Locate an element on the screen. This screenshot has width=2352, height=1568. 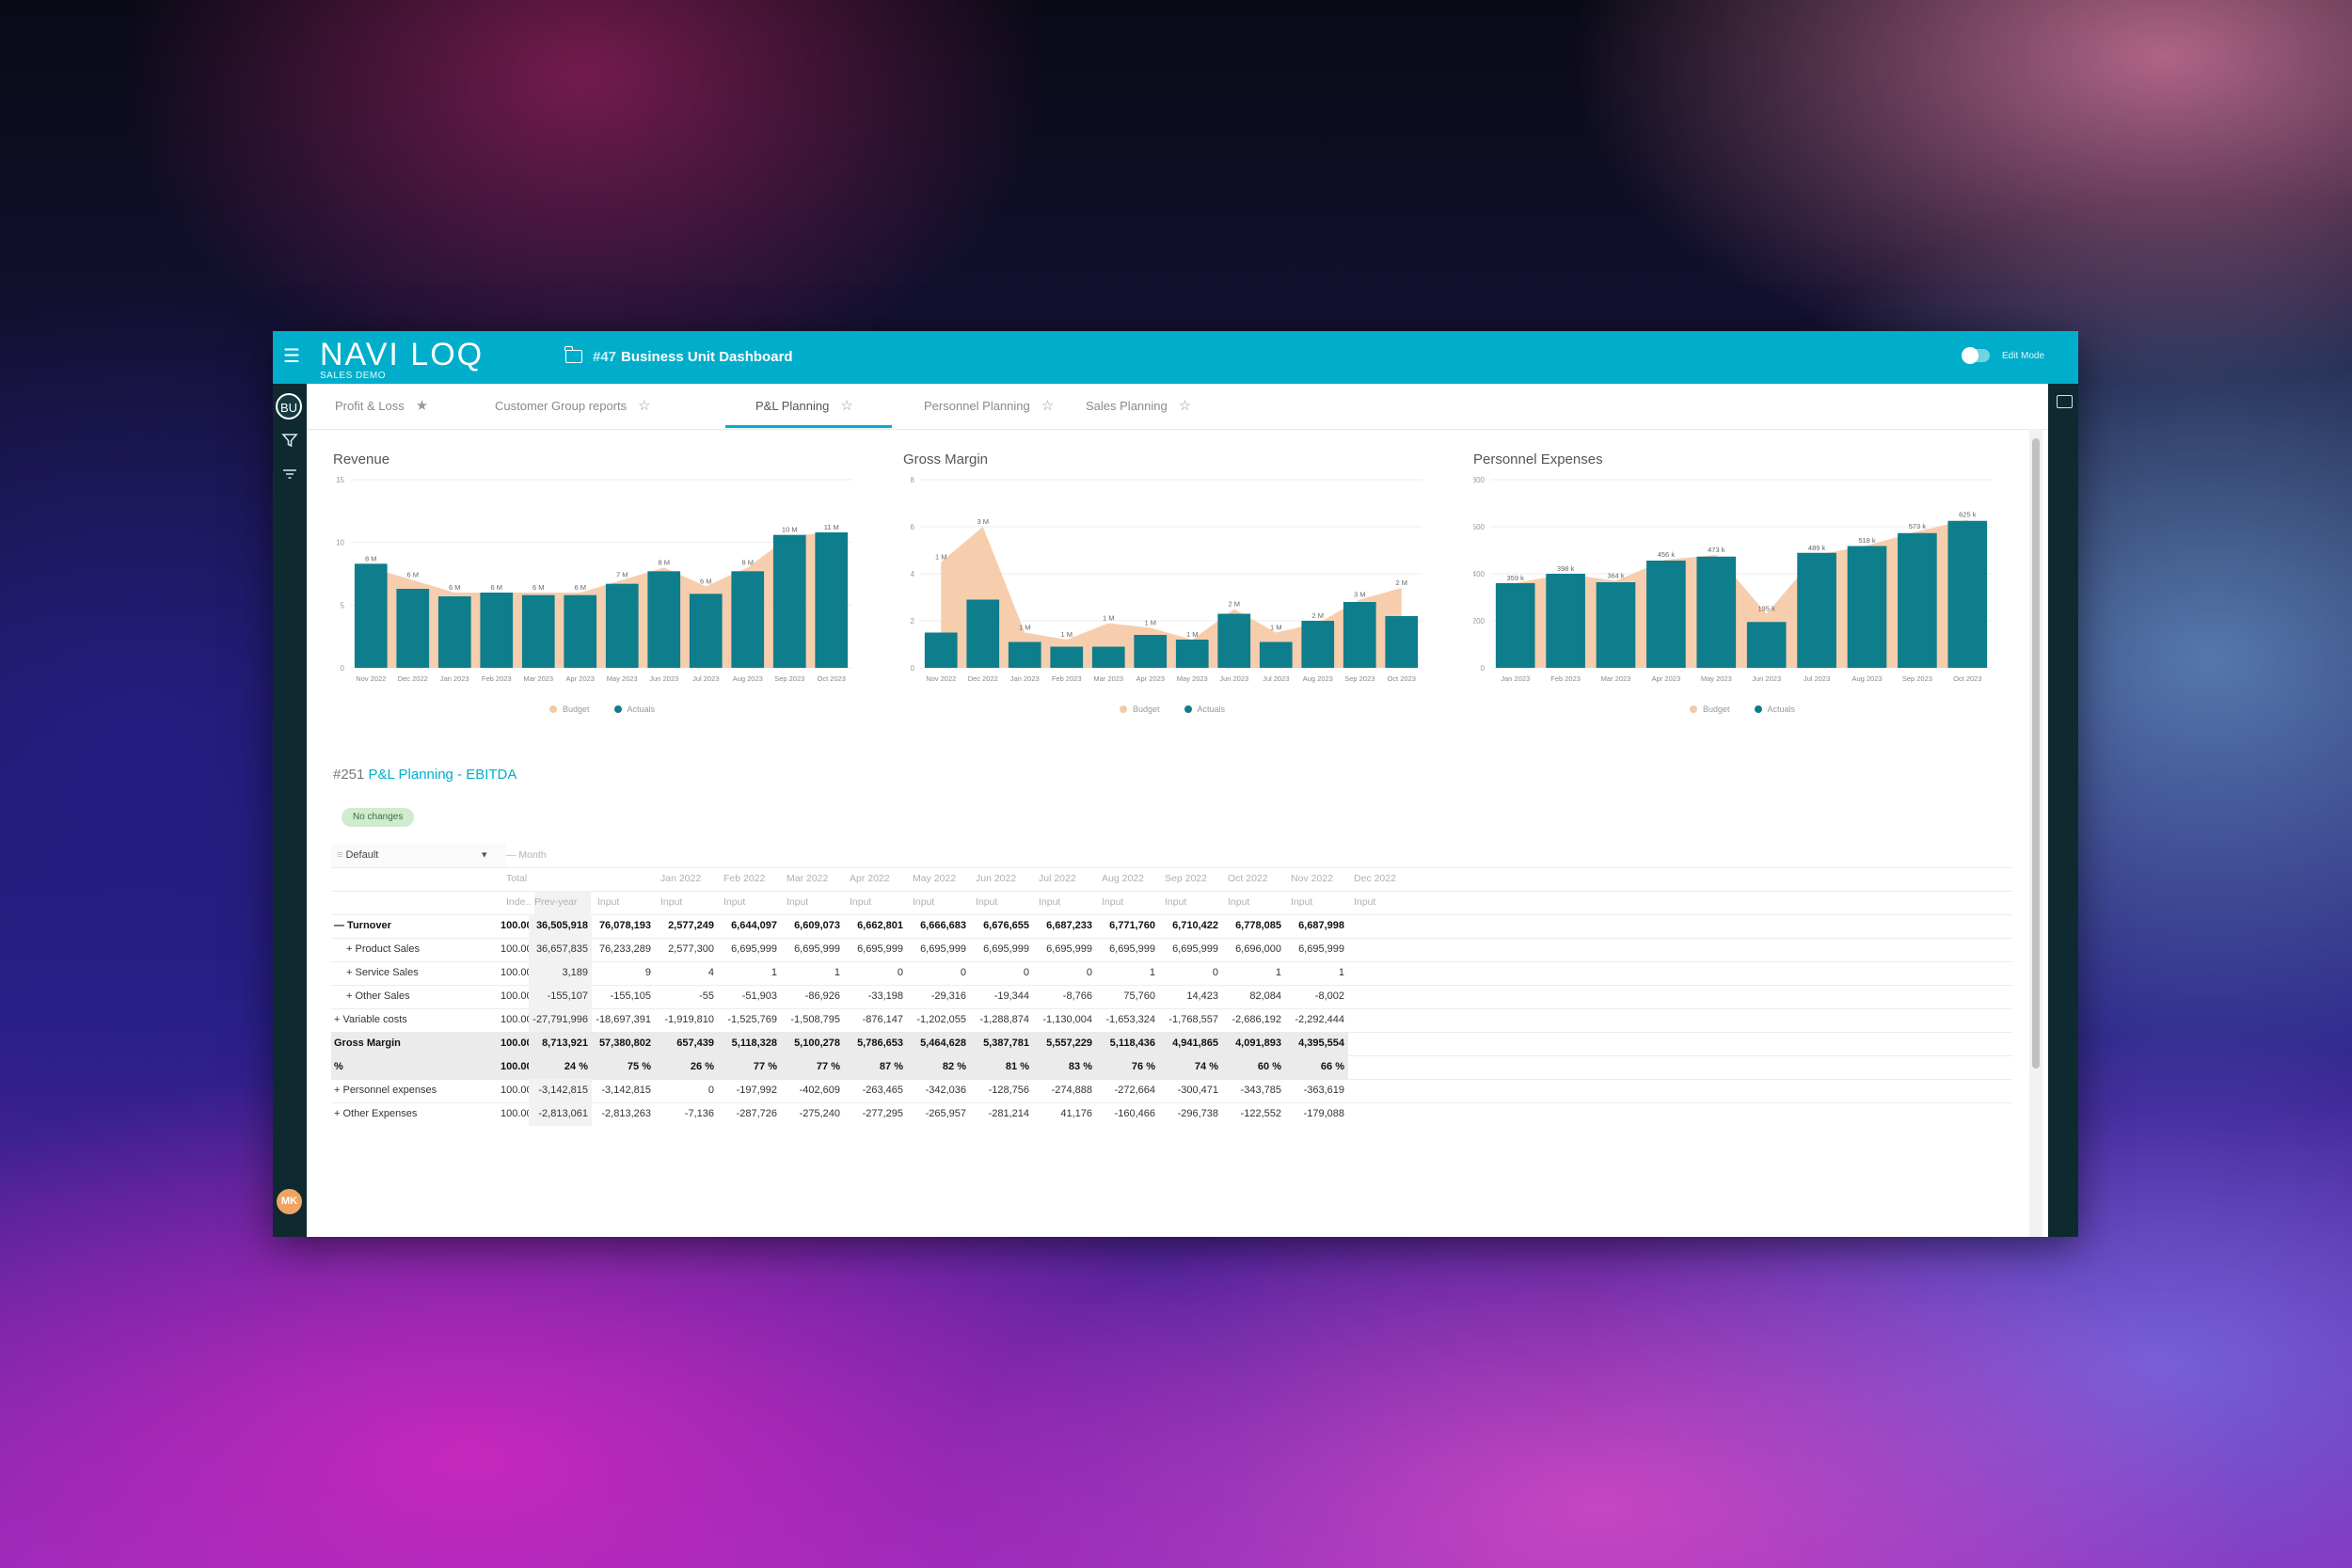
table-cell: 66 % is located at coordinates (1316, 1067).